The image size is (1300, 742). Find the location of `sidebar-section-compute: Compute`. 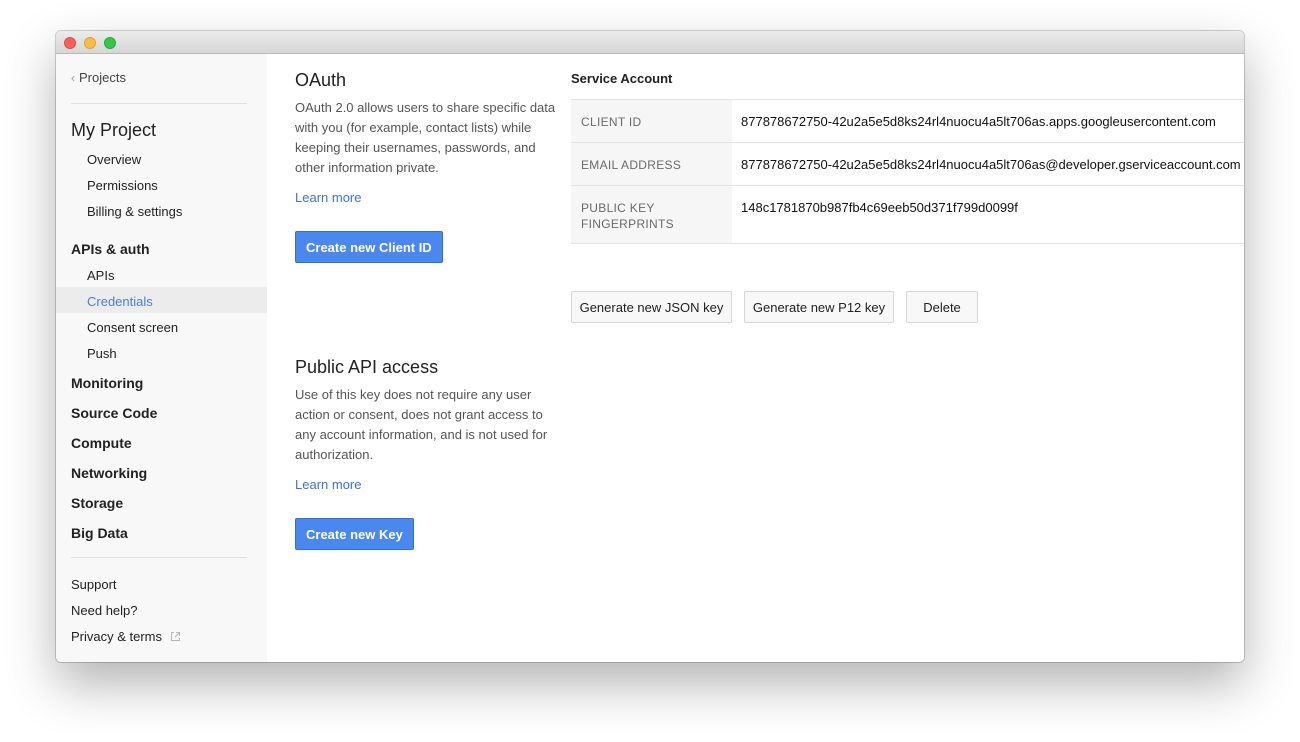

sidebar-section-compute: Compute is located at coordinates (101, 443).